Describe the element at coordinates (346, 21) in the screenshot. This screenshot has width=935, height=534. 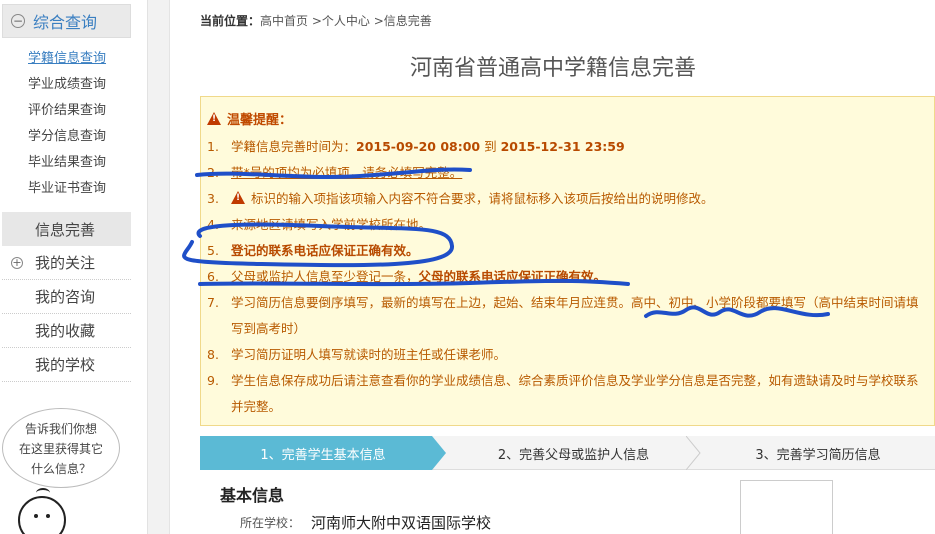
I see `breadcrumb-path: 高中首页 >个人中心 >信息完善` at that location.